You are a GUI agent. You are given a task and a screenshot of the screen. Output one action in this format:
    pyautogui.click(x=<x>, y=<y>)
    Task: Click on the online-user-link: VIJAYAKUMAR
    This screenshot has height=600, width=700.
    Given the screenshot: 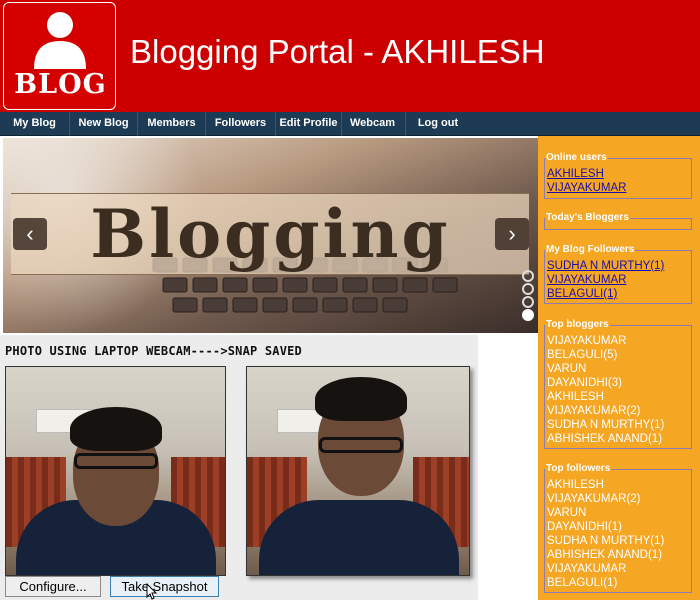 What is the action you would take?
    pyautogui.click(x=618, y=188)
    